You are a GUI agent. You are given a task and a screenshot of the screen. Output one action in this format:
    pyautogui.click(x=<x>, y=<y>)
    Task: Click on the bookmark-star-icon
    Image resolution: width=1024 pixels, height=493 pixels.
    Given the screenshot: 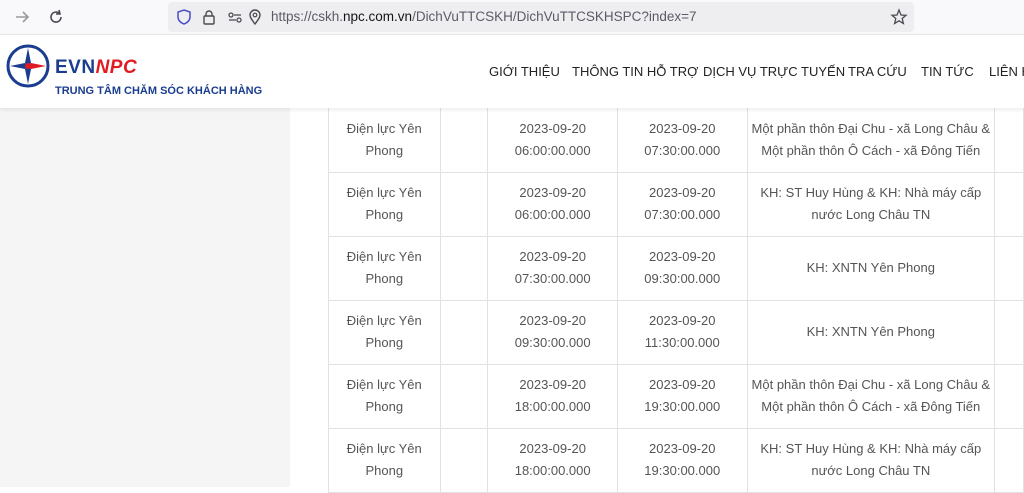 What is the action you would take?
    pyautogui.click(x=899, y=17)
    